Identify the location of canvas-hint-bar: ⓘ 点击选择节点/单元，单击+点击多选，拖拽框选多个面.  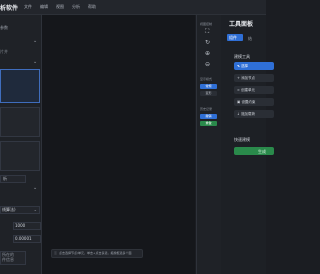
(97, 253).